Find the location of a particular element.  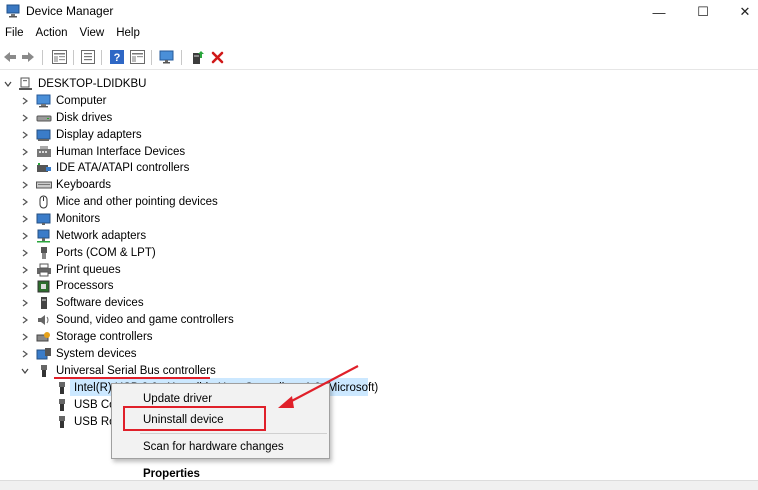

tree-usb-device-label: USB Co is located at coordinates (95, 405).